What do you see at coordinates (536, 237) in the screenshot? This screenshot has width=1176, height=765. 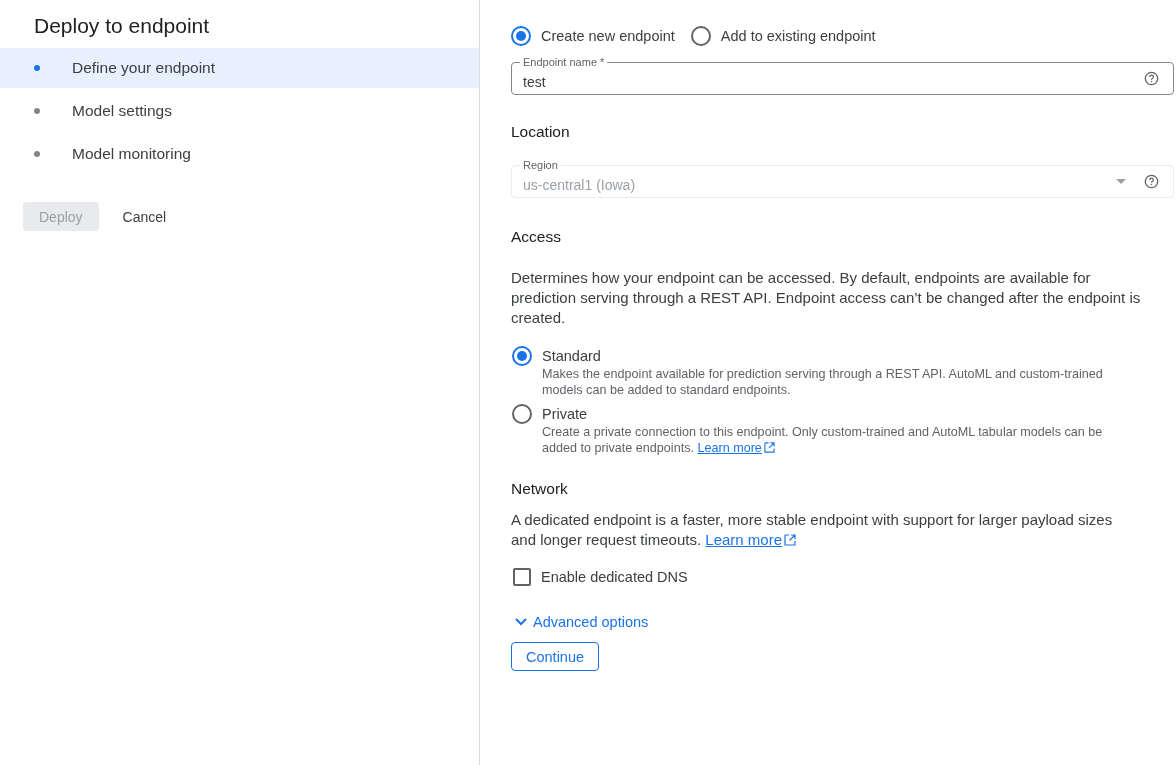 I see `section-heading: Access` at bounding box center [536, 237].